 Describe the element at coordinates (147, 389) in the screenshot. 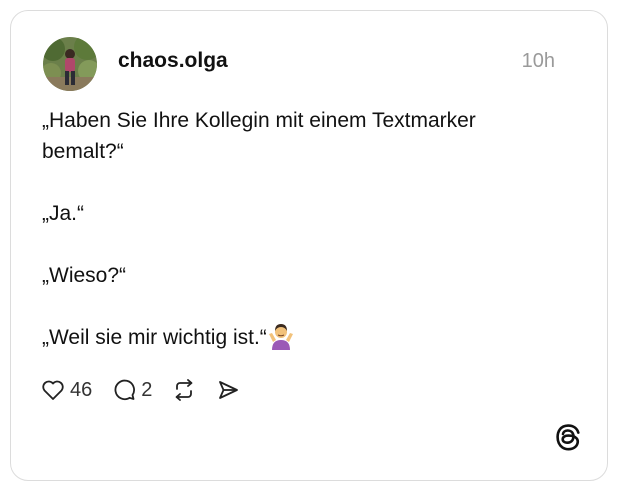

I see `reply-count: 2` at that location.